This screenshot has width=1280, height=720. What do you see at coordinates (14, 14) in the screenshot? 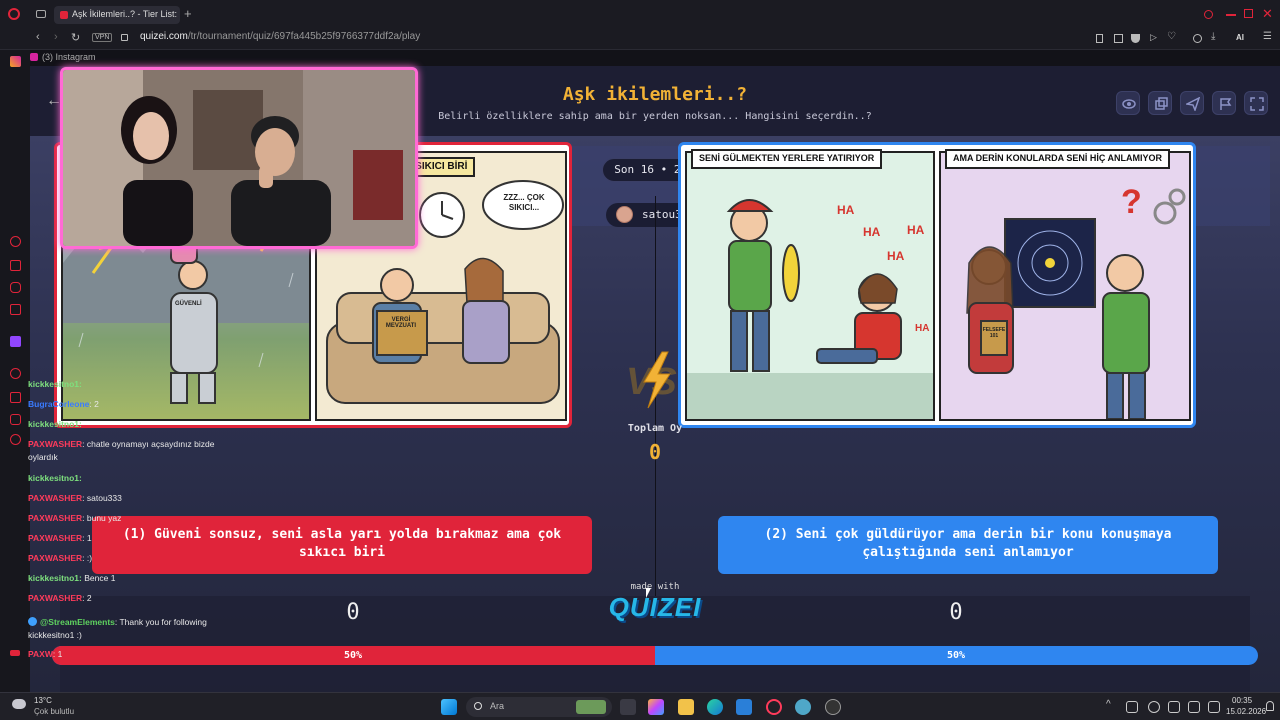
I see `opera-logo-icon` at bounding box center [14, 14].